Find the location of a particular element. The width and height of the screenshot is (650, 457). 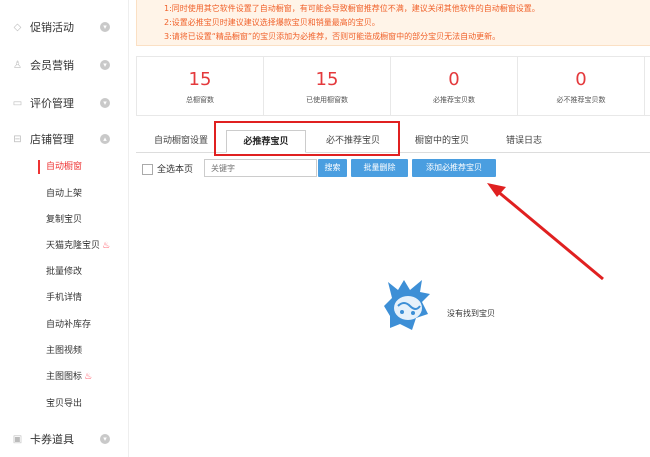

annotation-arrow is located at coordinates (545, 232).